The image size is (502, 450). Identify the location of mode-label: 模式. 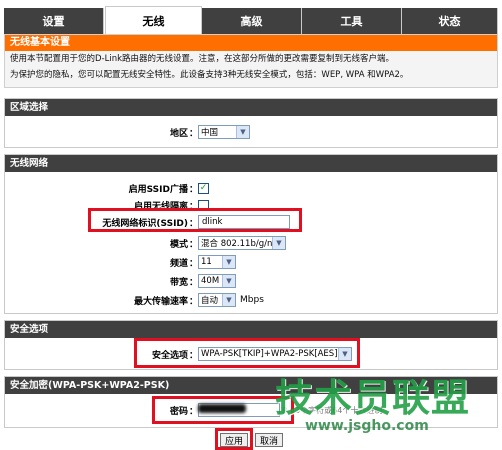
(178, 244).